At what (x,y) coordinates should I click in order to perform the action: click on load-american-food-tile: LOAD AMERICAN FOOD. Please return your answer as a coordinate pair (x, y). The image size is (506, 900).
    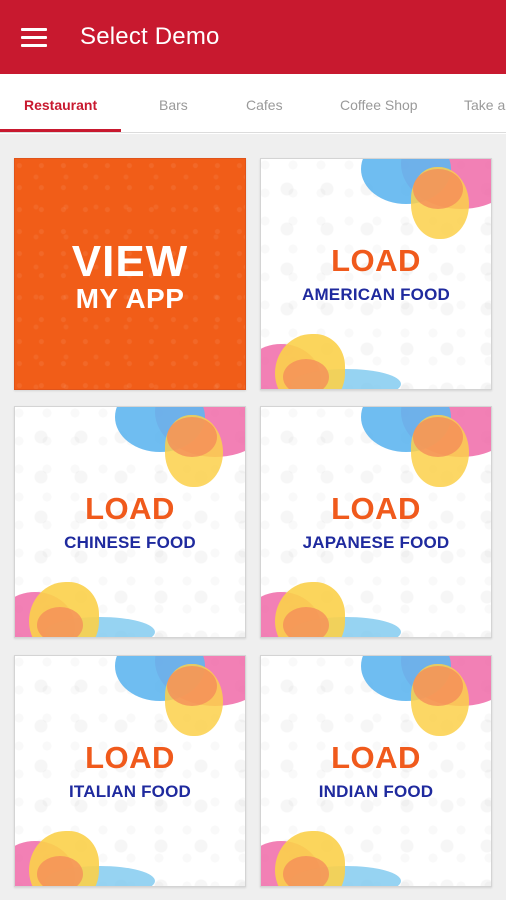
    Looking at the image, I should click on (376, 274).